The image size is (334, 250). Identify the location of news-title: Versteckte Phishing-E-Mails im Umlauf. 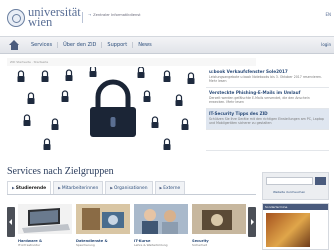
(255, 92).